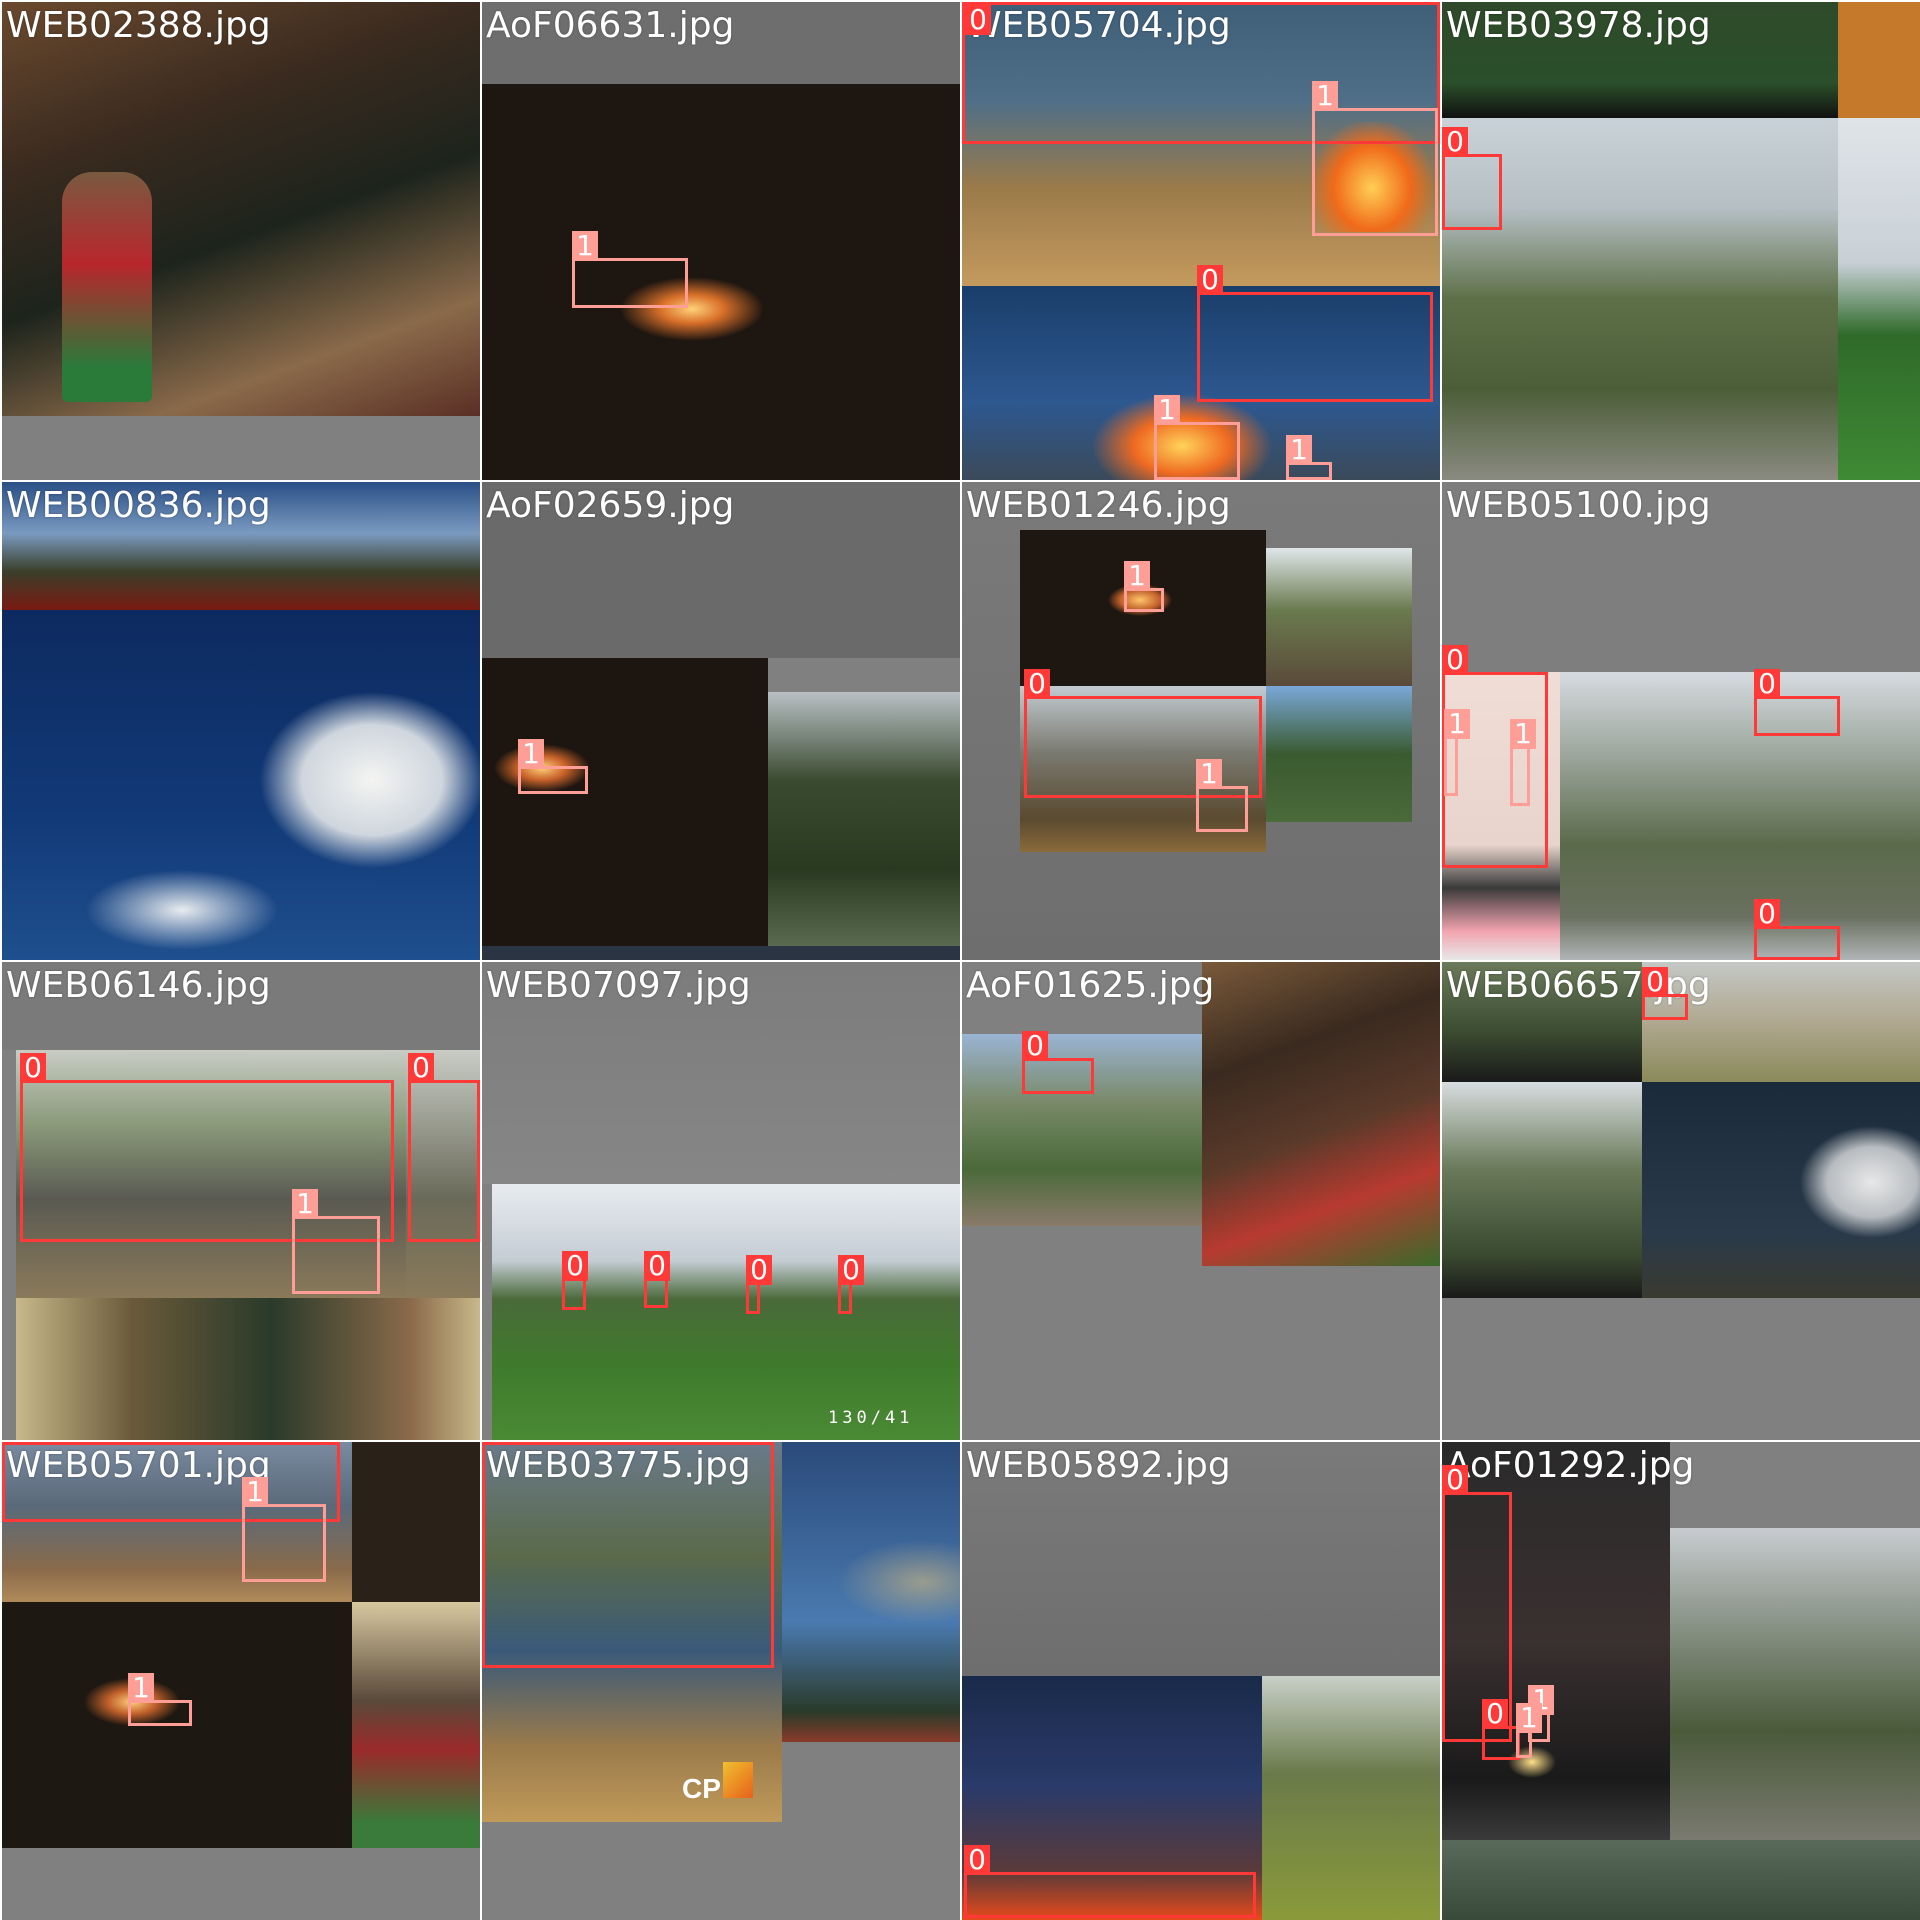 This screenshot has width=1920, height=1920. I want to click on tile-filename: WEB00836.jpg, so click(138, 505).